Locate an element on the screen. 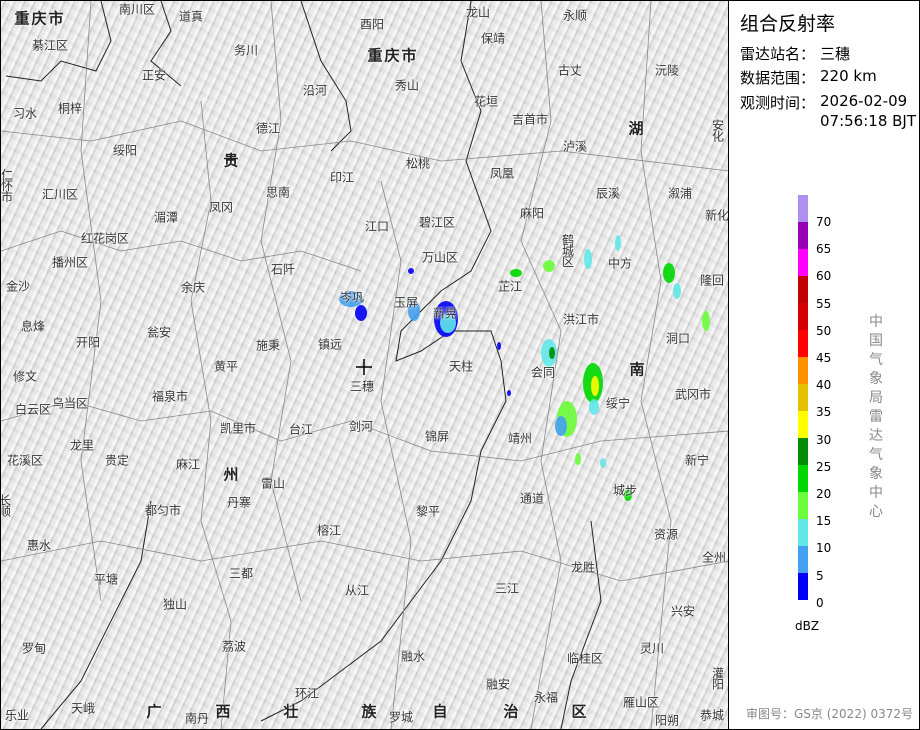 This screenshot has width=920, height=730. legend-tick: 20 is located at coordinates (824, 494).